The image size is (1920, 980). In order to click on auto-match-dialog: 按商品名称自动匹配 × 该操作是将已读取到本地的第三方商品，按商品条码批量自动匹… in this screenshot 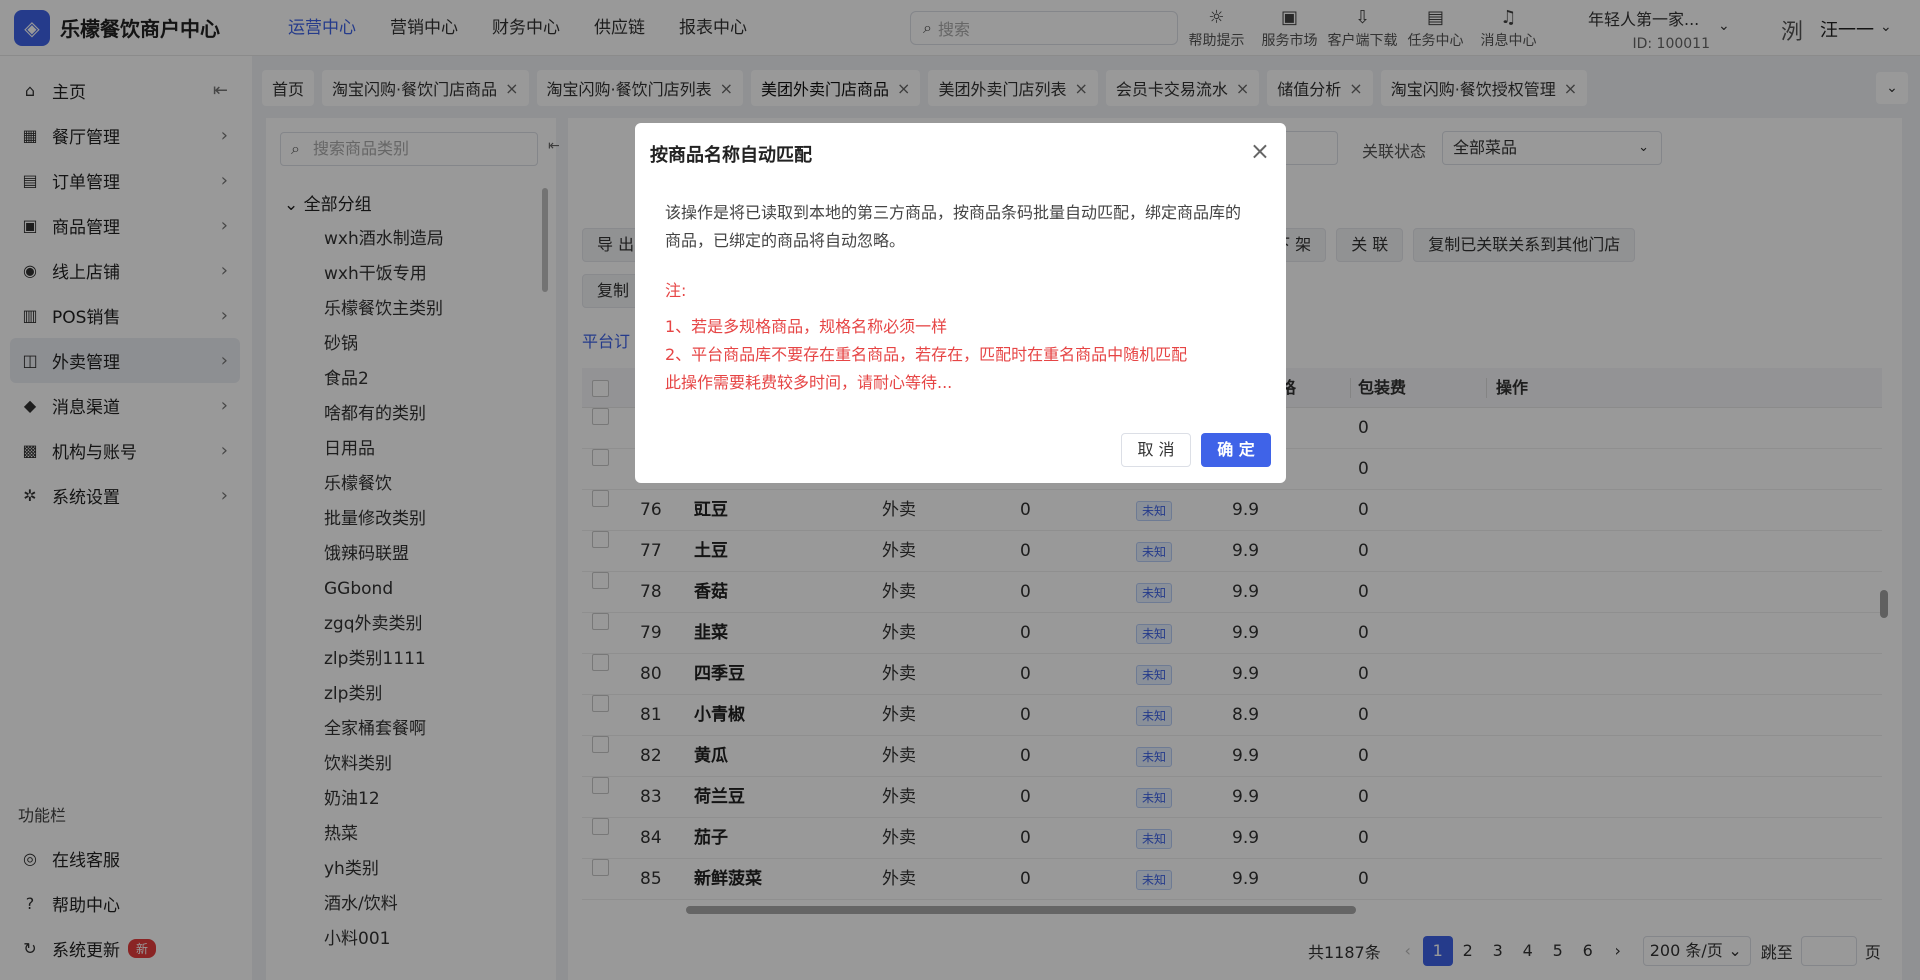, I will do `click(960, 303)`.